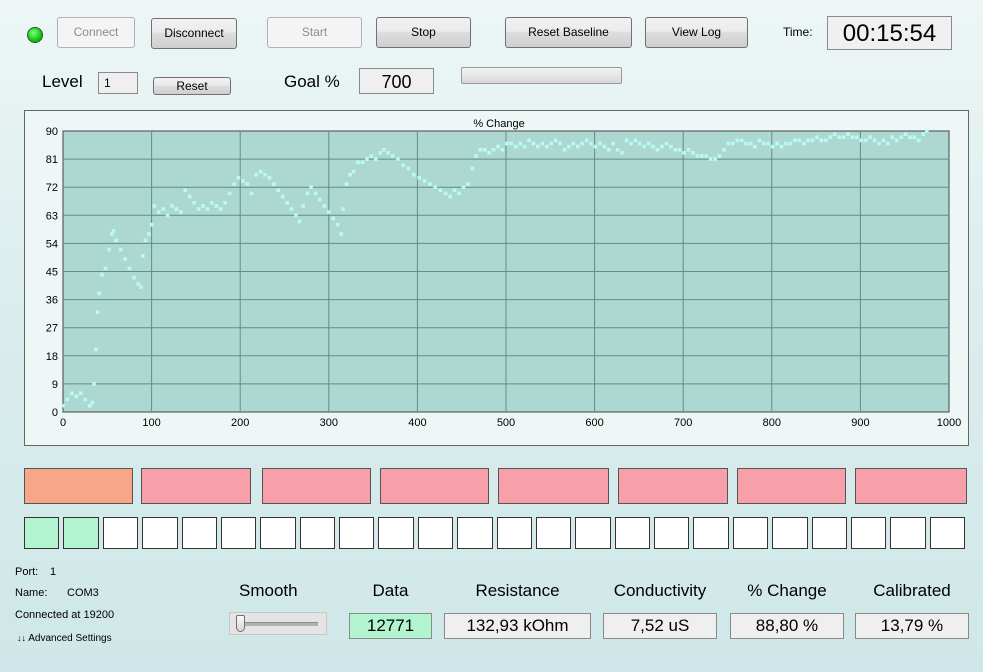  I want to click on advanced-settings-toggle: ↓↓ Advanced Settings, so click(64, 638).